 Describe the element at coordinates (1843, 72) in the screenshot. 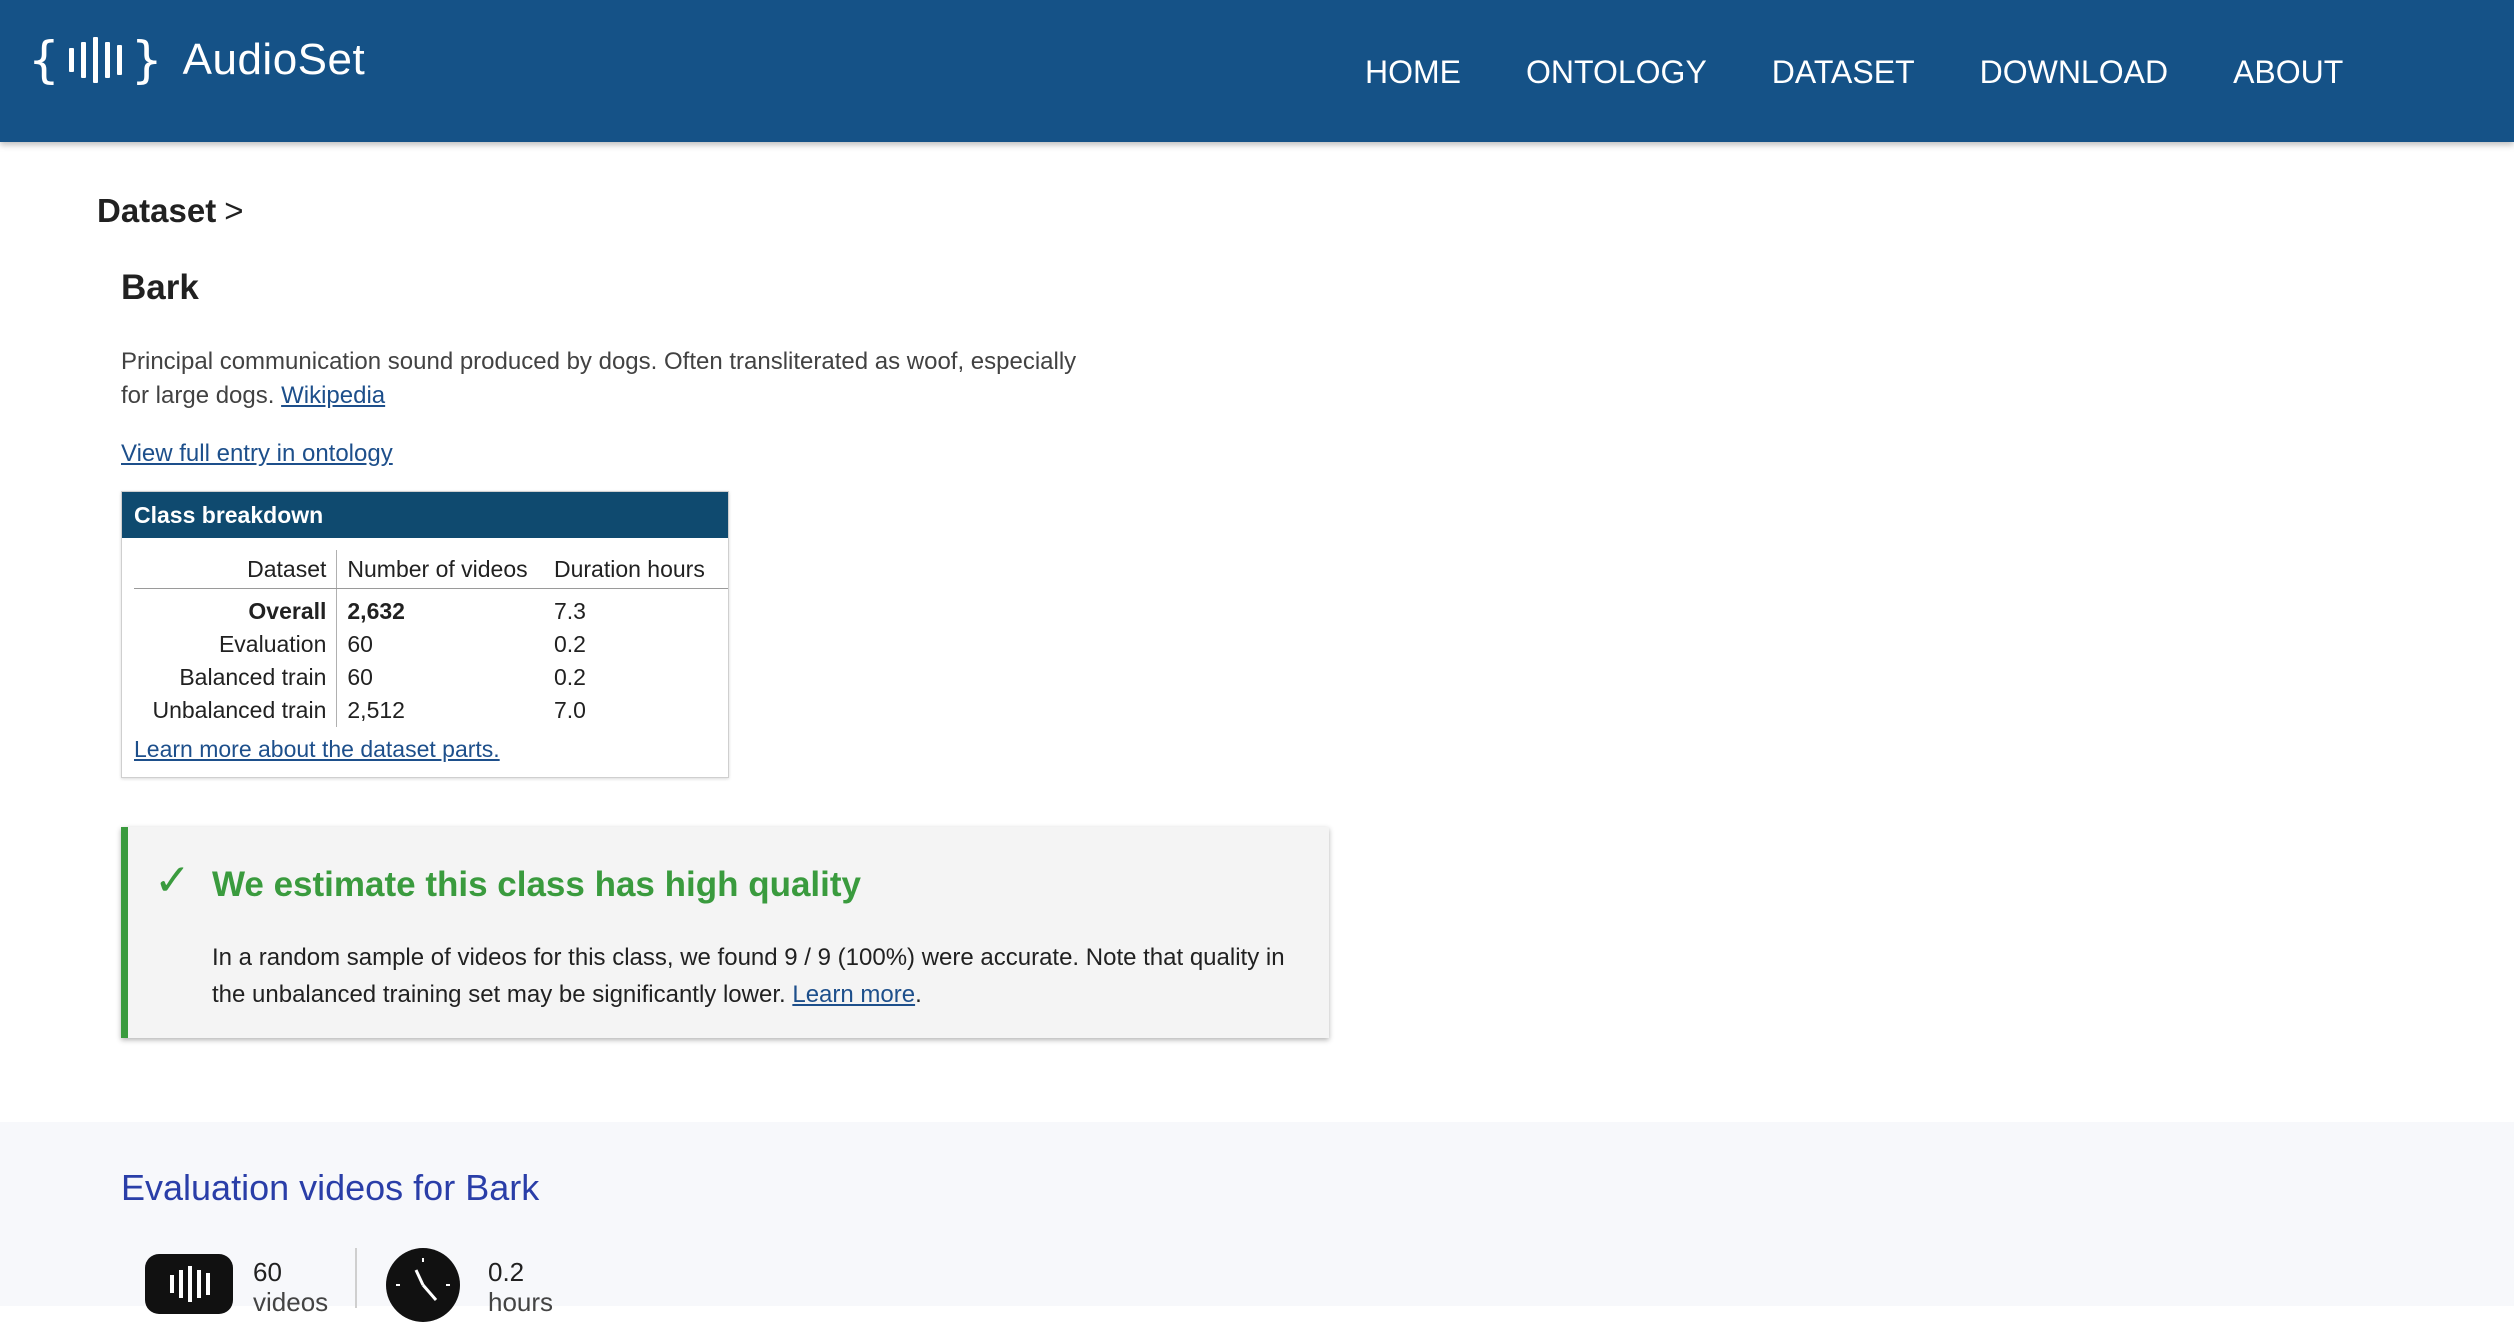

I see `nav-dataset: DATASET` at that location.